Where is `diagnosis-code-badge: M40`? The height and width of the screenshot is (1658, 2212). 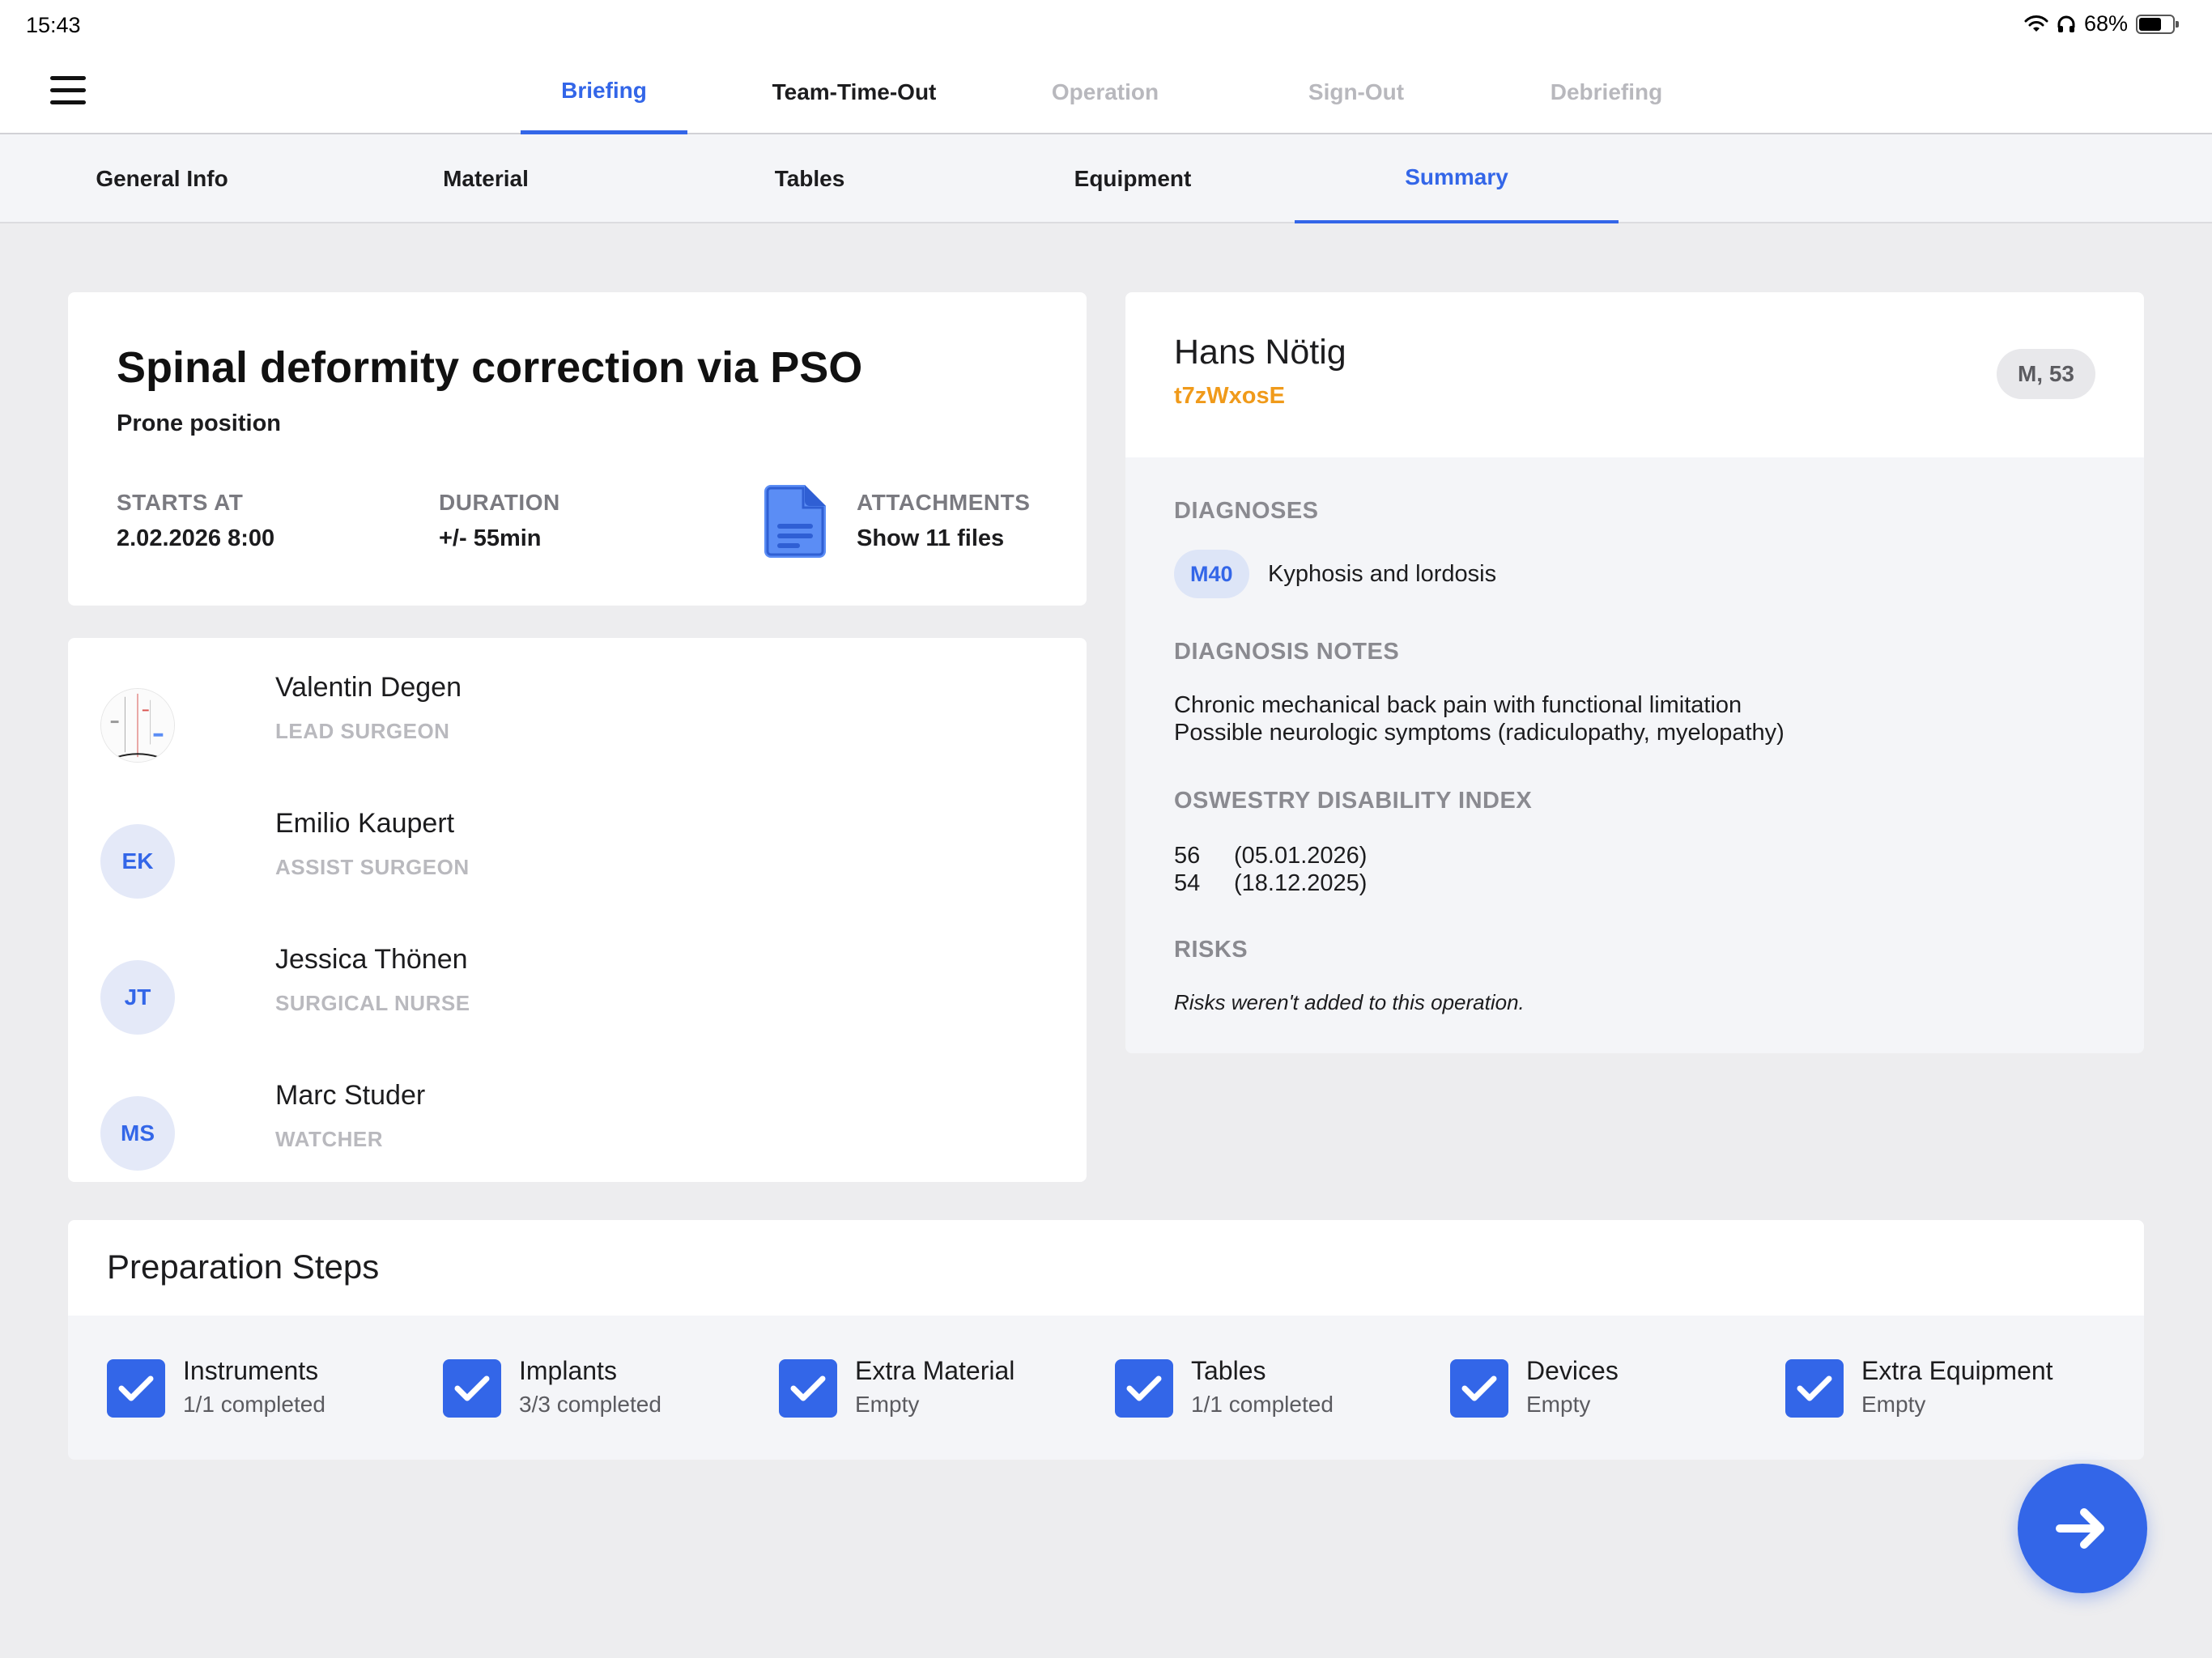
diagnosis-code-badge: M40 is located at coordinates (1212, 574).